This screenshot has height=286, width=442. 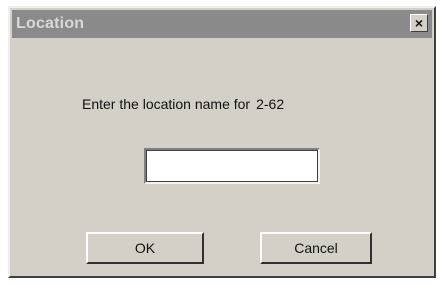 What do you see at coordinates (50, 23) in the screenshot?
I see `window-title: Location` at bounding box center [50, 23].